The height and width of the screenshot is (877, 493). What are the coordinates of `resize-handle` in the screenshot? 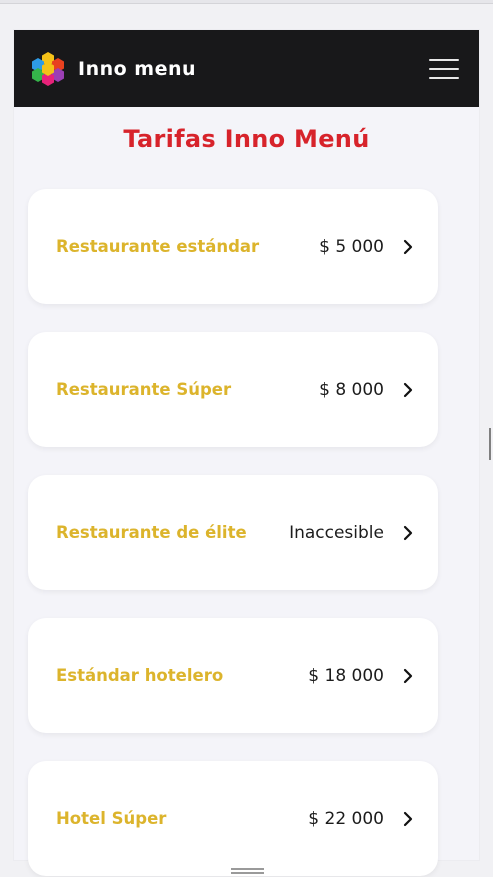 It's located at (247, 871).